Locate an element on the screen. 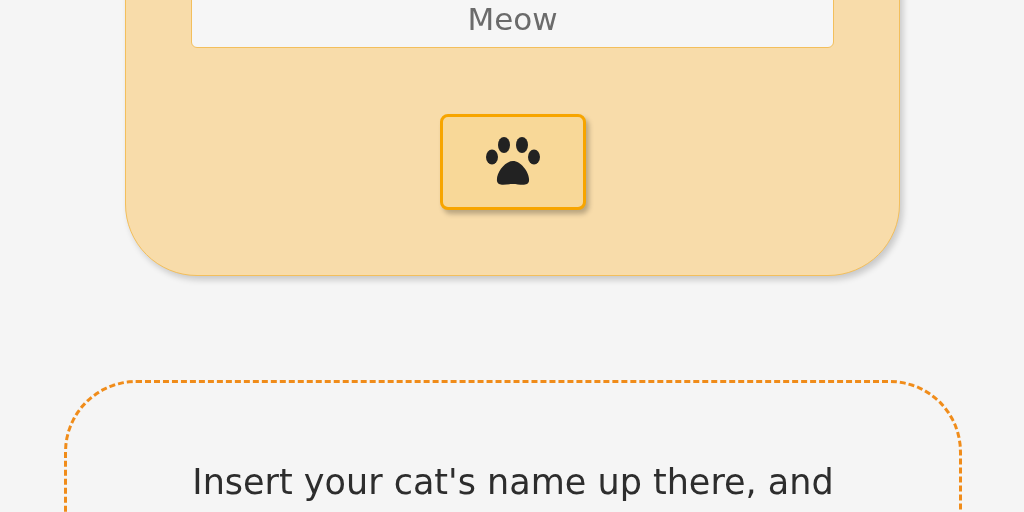  paw-button is located at coordinates (512, 162).